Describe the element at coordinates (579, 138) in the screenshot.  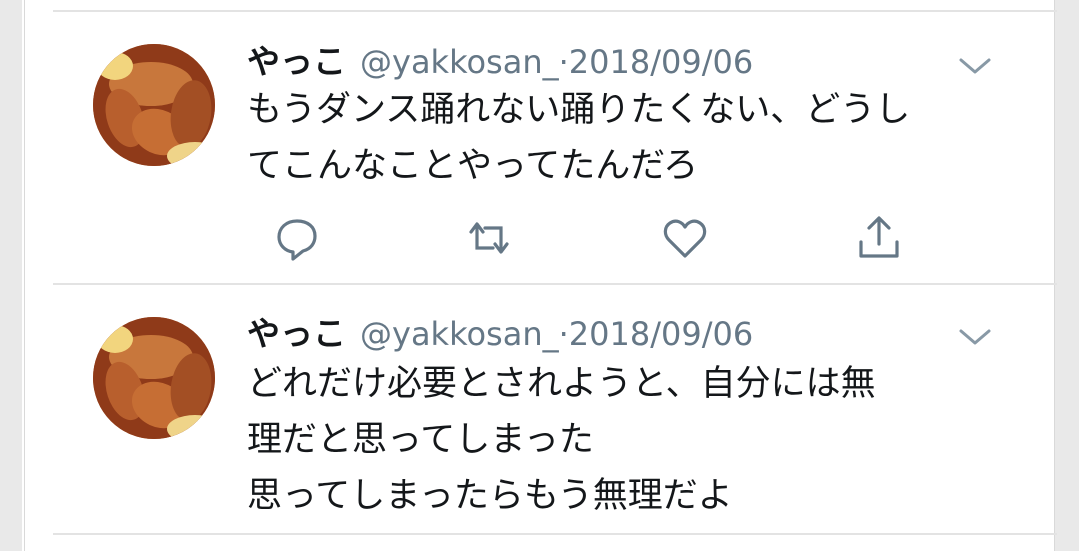
I see `tweet-text: もうダンス踊れない踊りたくない、どうし てこんなことやってたんだろ` at that location.